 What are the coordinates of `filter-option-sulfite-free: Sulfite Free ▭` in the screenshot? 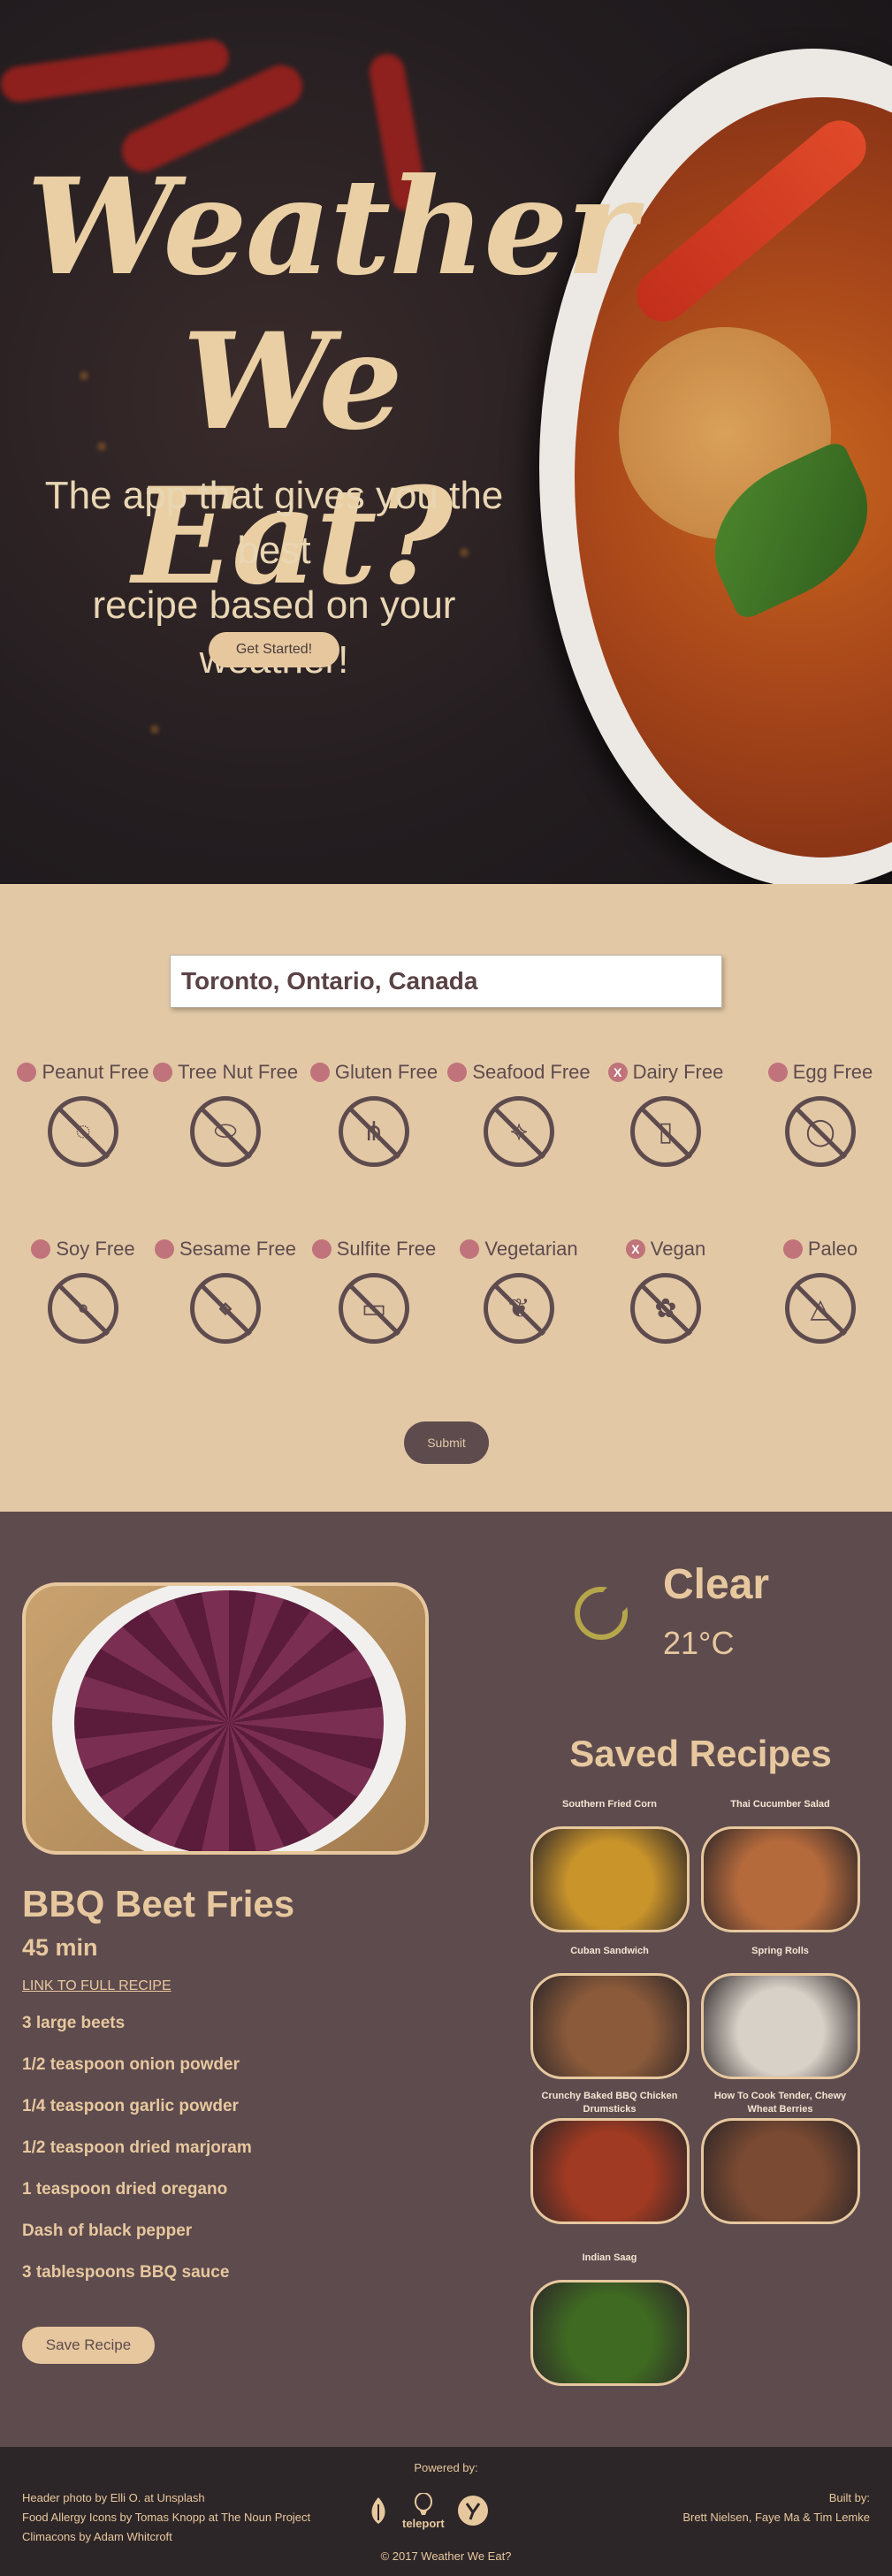 It's located at (374, 1308).